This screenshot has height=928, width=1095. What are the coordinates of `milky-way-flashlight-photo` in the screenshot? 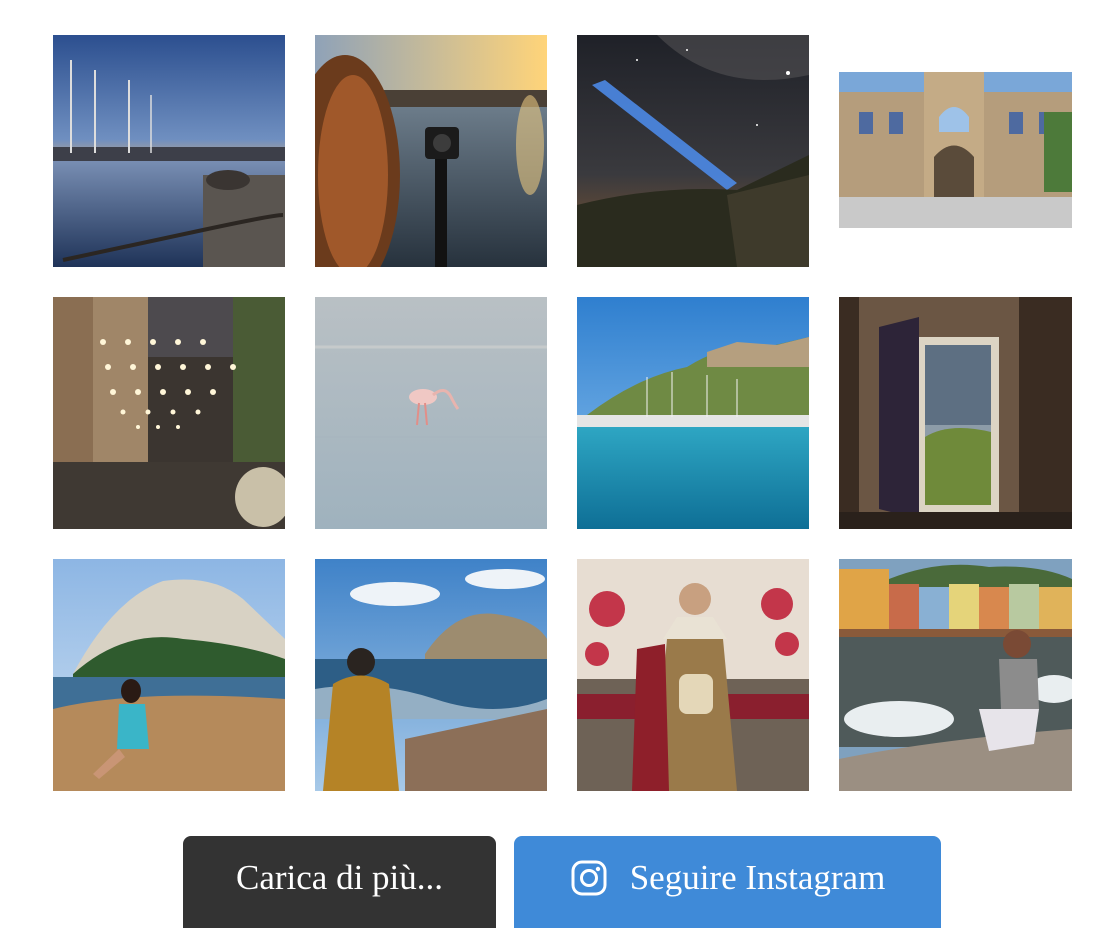 It's located at (693, 151).